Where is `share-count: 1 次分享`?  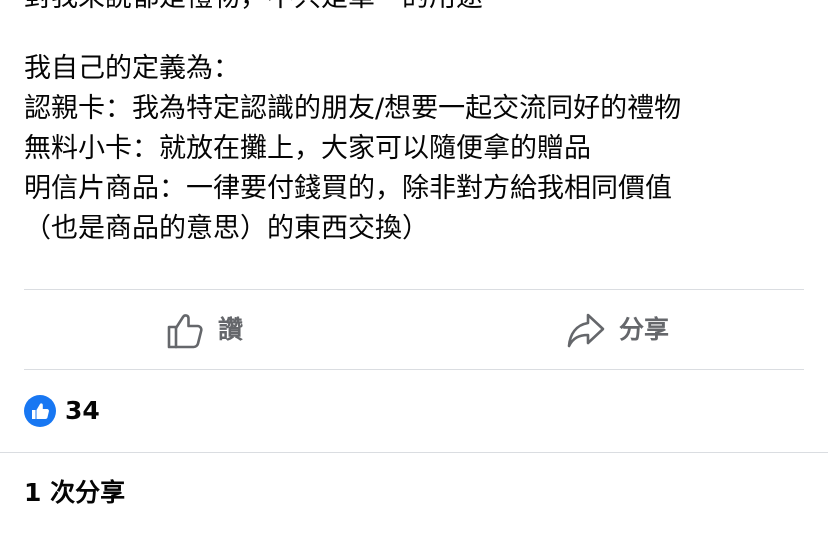 share-count: 1 次分享 is located at coordinates (74, 493).